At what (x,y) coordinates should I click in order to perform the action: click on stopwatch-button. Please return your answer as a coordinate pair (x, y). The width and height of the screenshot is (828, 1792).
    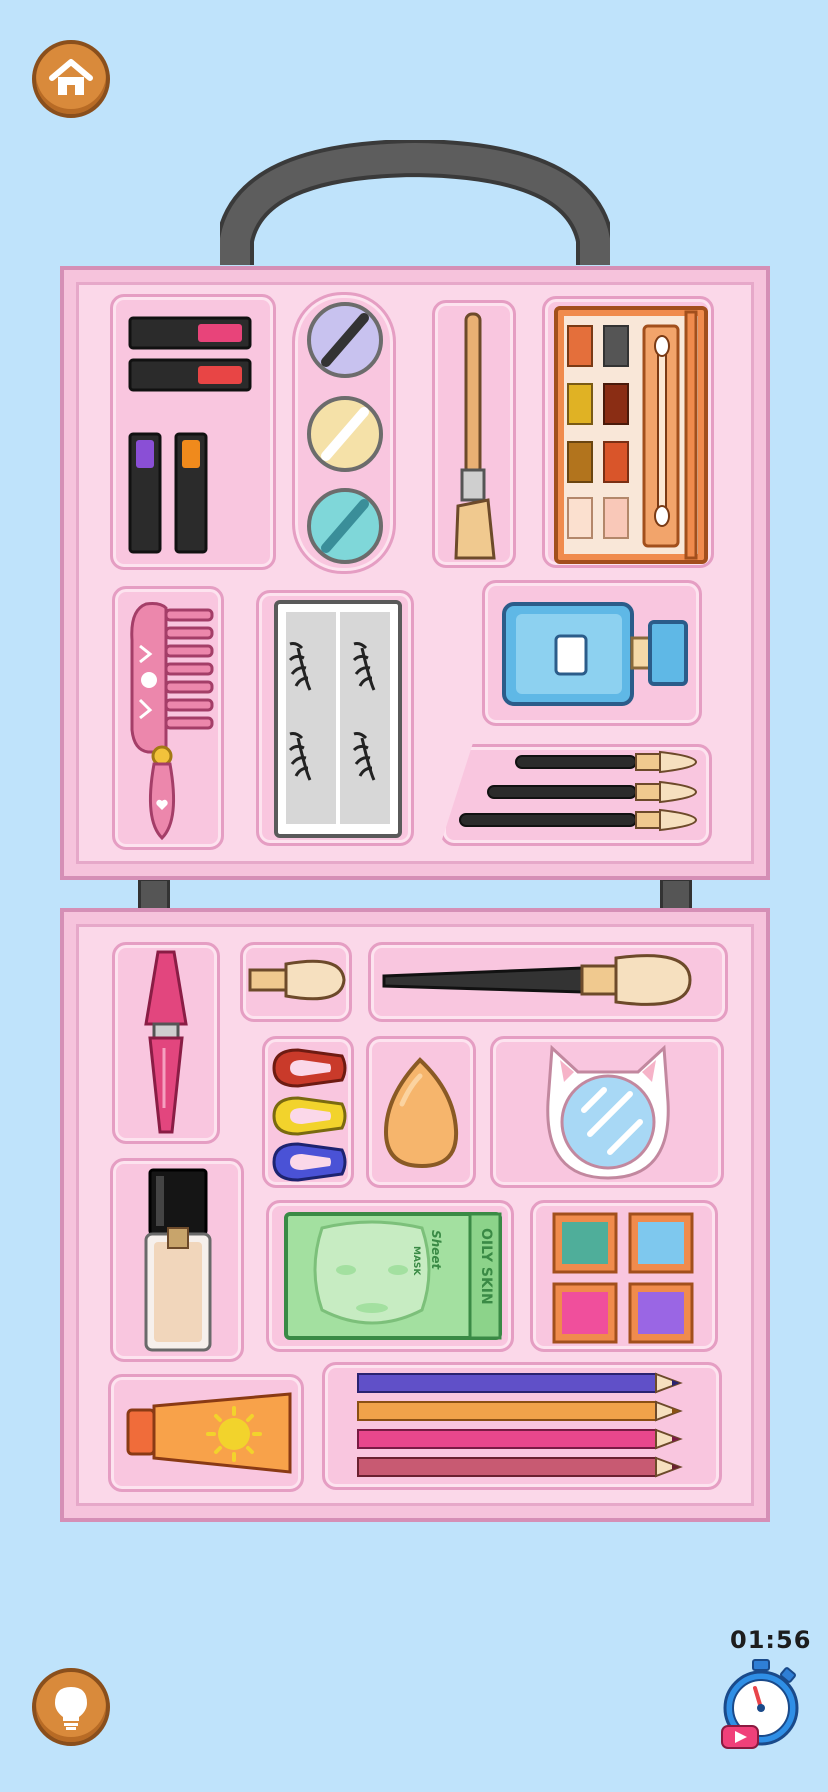
    Looking at the image, I should click on (761, 1704).